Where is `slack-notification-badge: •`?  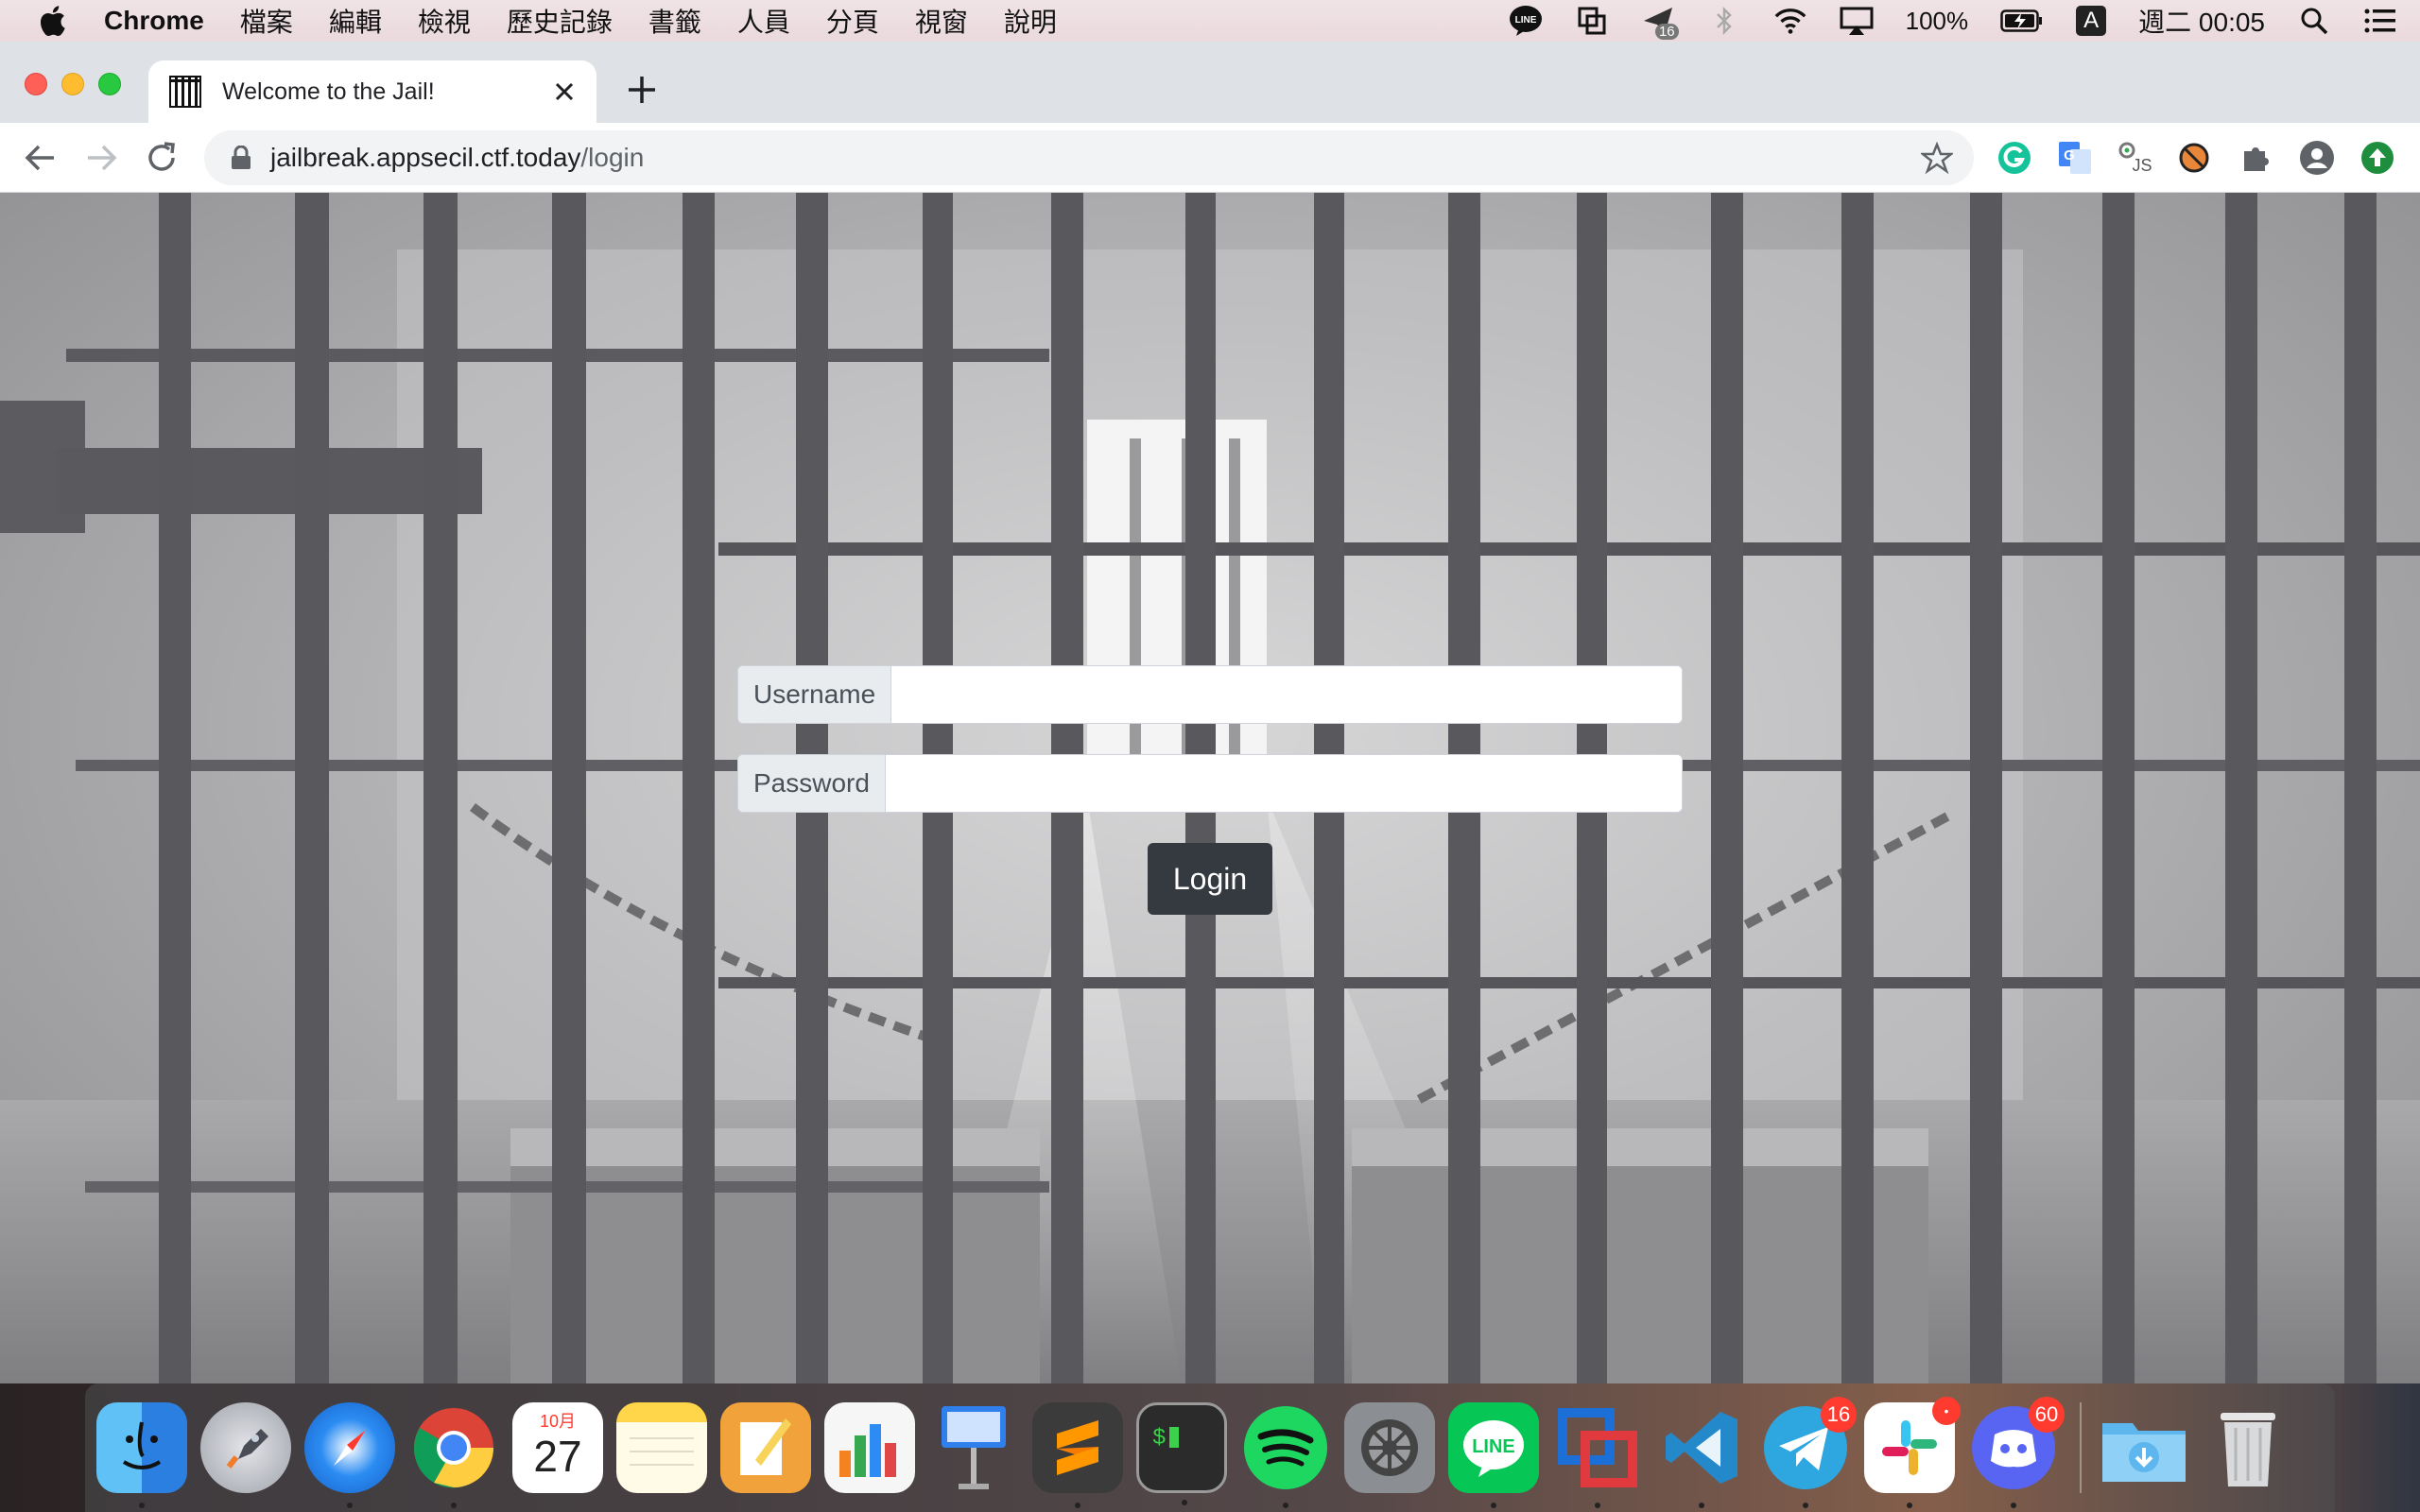
slack-notification-badge: • is located at coordinates (1947, 1411).